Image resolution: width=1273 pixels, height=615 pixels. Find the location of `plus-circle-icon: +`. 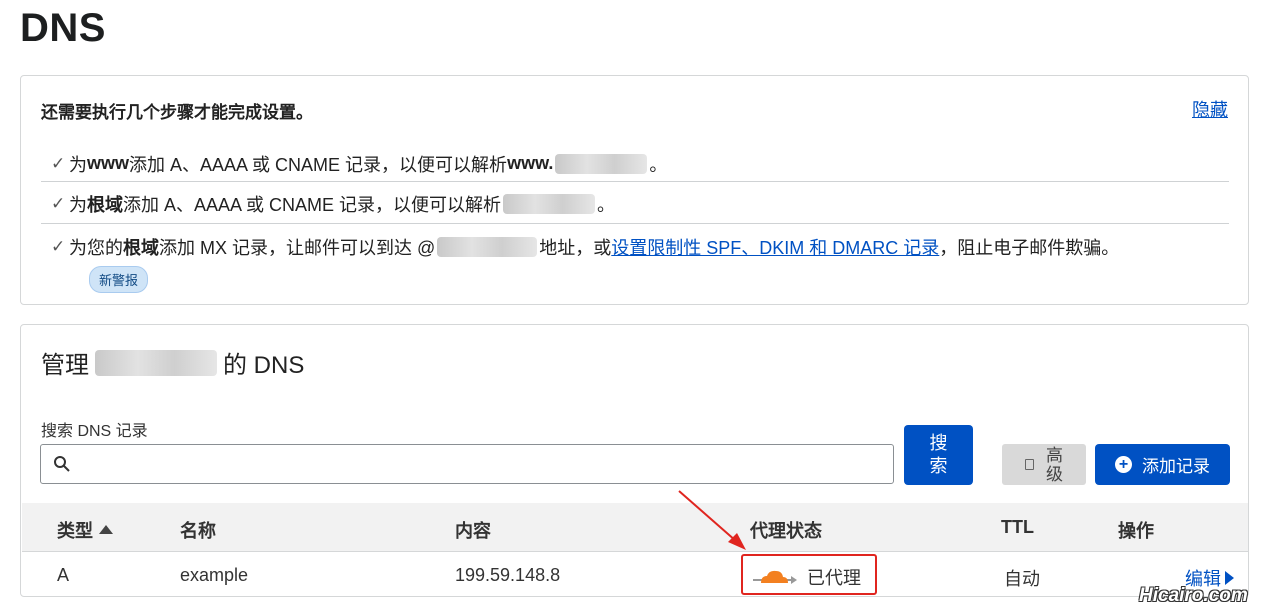

plus-circle-icon: + is located at coordinates (1123, 464).